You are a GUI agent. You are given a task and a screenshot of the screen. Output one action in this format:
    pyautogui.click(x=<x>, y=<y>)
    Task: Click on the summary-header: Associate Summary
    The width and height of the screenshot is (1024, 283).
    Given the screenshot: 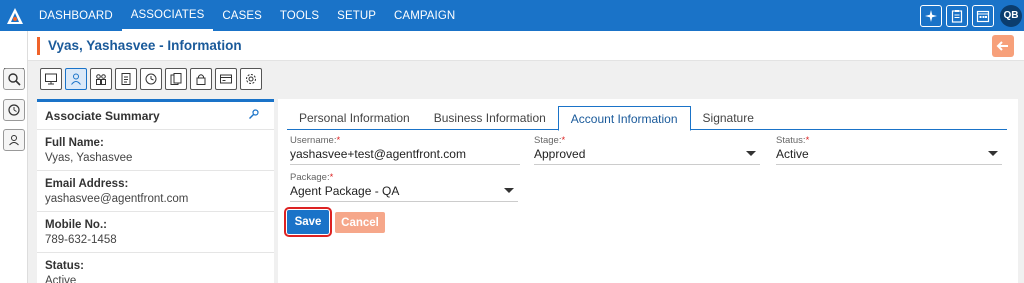 What is the action you would take?
    pyautogui.click(x=155, y=116)
    